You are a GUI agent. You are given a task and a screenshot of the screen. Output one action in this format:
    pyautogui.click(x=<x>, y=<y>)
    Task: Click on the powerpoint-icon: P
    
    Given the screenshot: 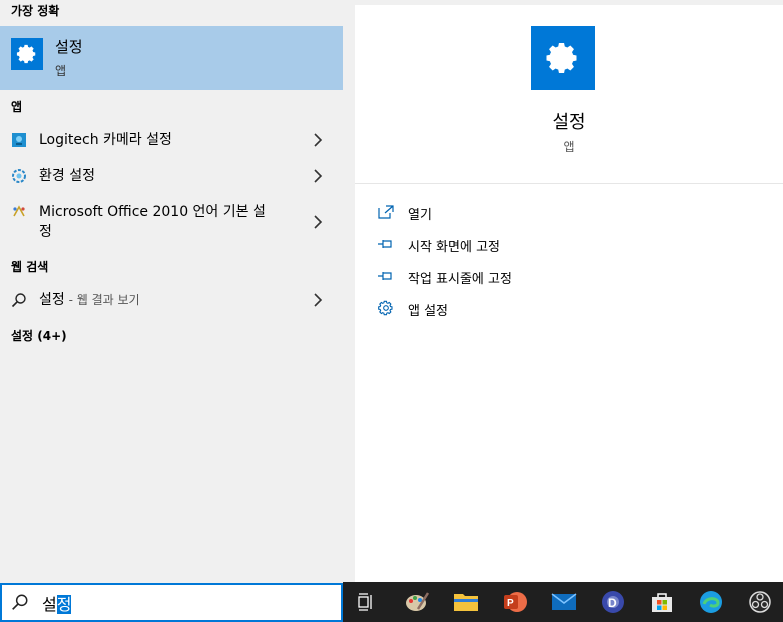 What is the action you would take?
    pyautogui.click(x=515, y=602)
    